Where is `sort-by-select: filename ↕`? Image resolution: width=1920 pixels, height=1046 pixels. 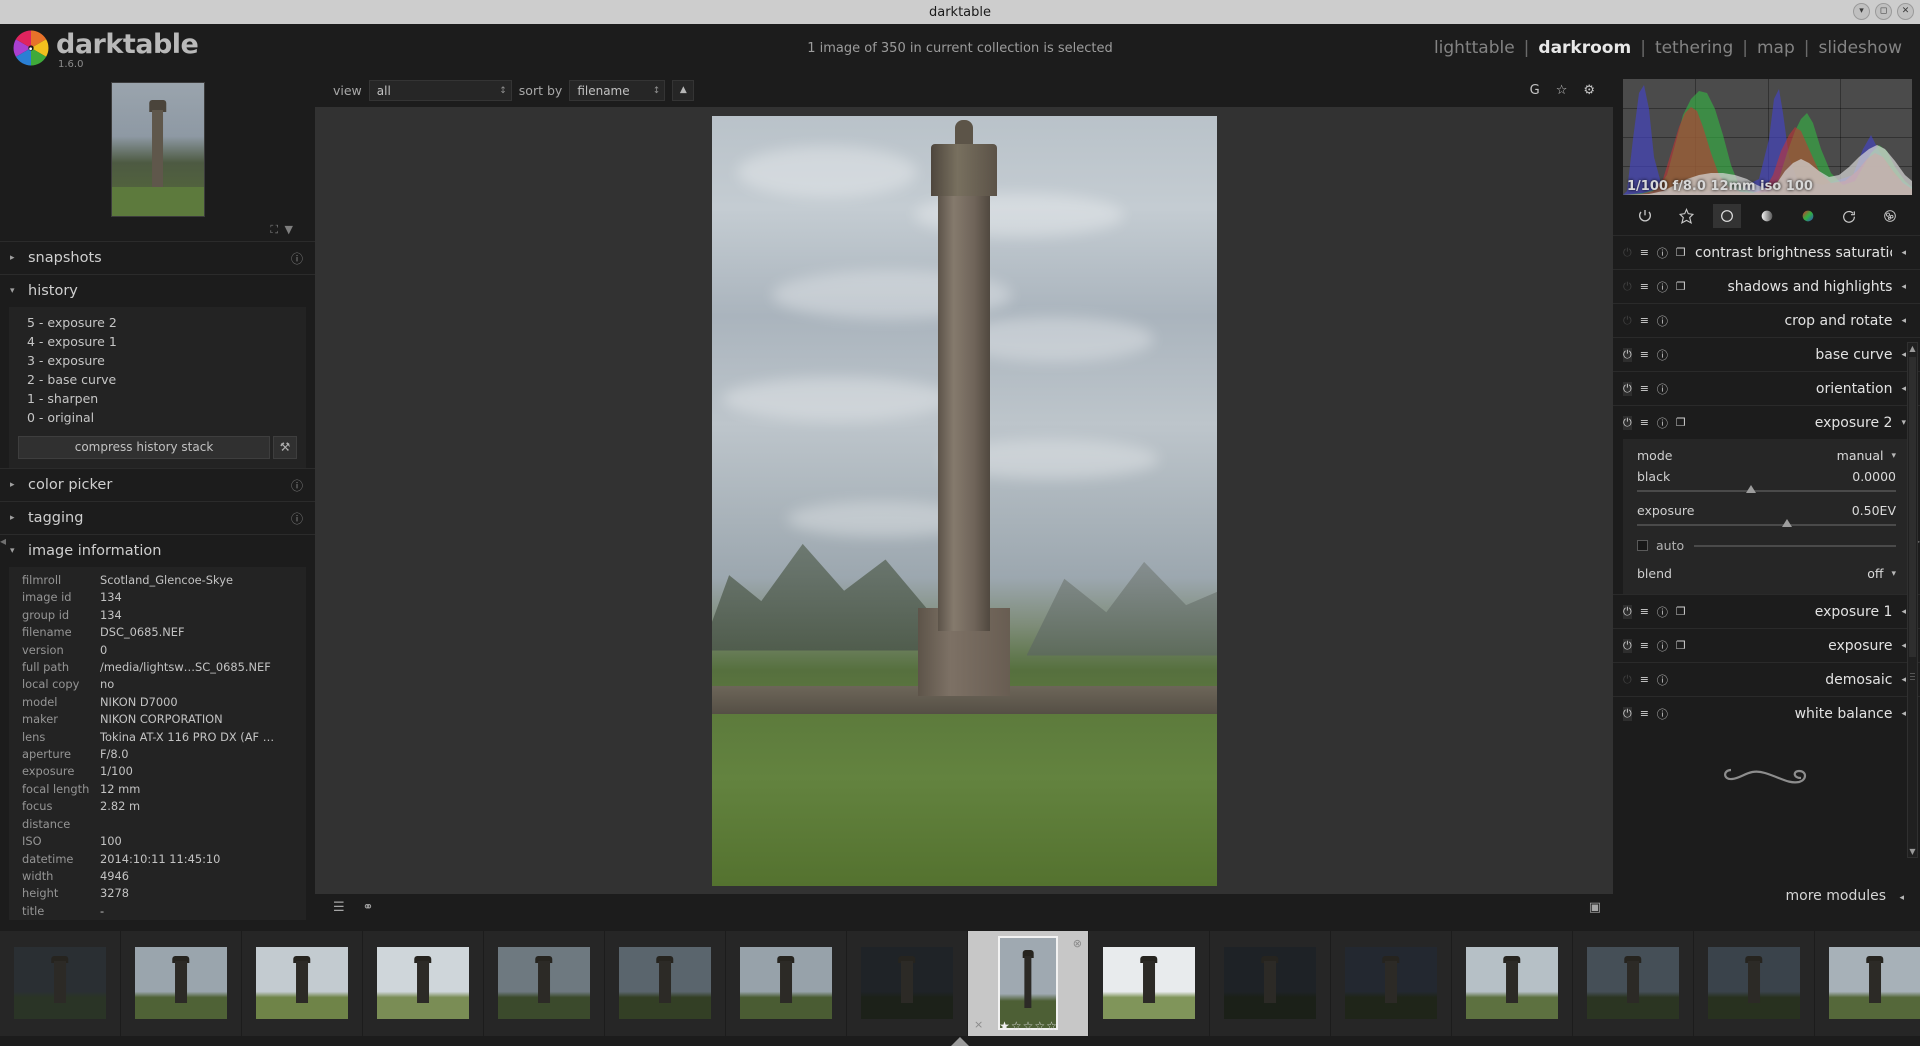
sort-by-select: filename ↕ is located at coordinates (617, 90).